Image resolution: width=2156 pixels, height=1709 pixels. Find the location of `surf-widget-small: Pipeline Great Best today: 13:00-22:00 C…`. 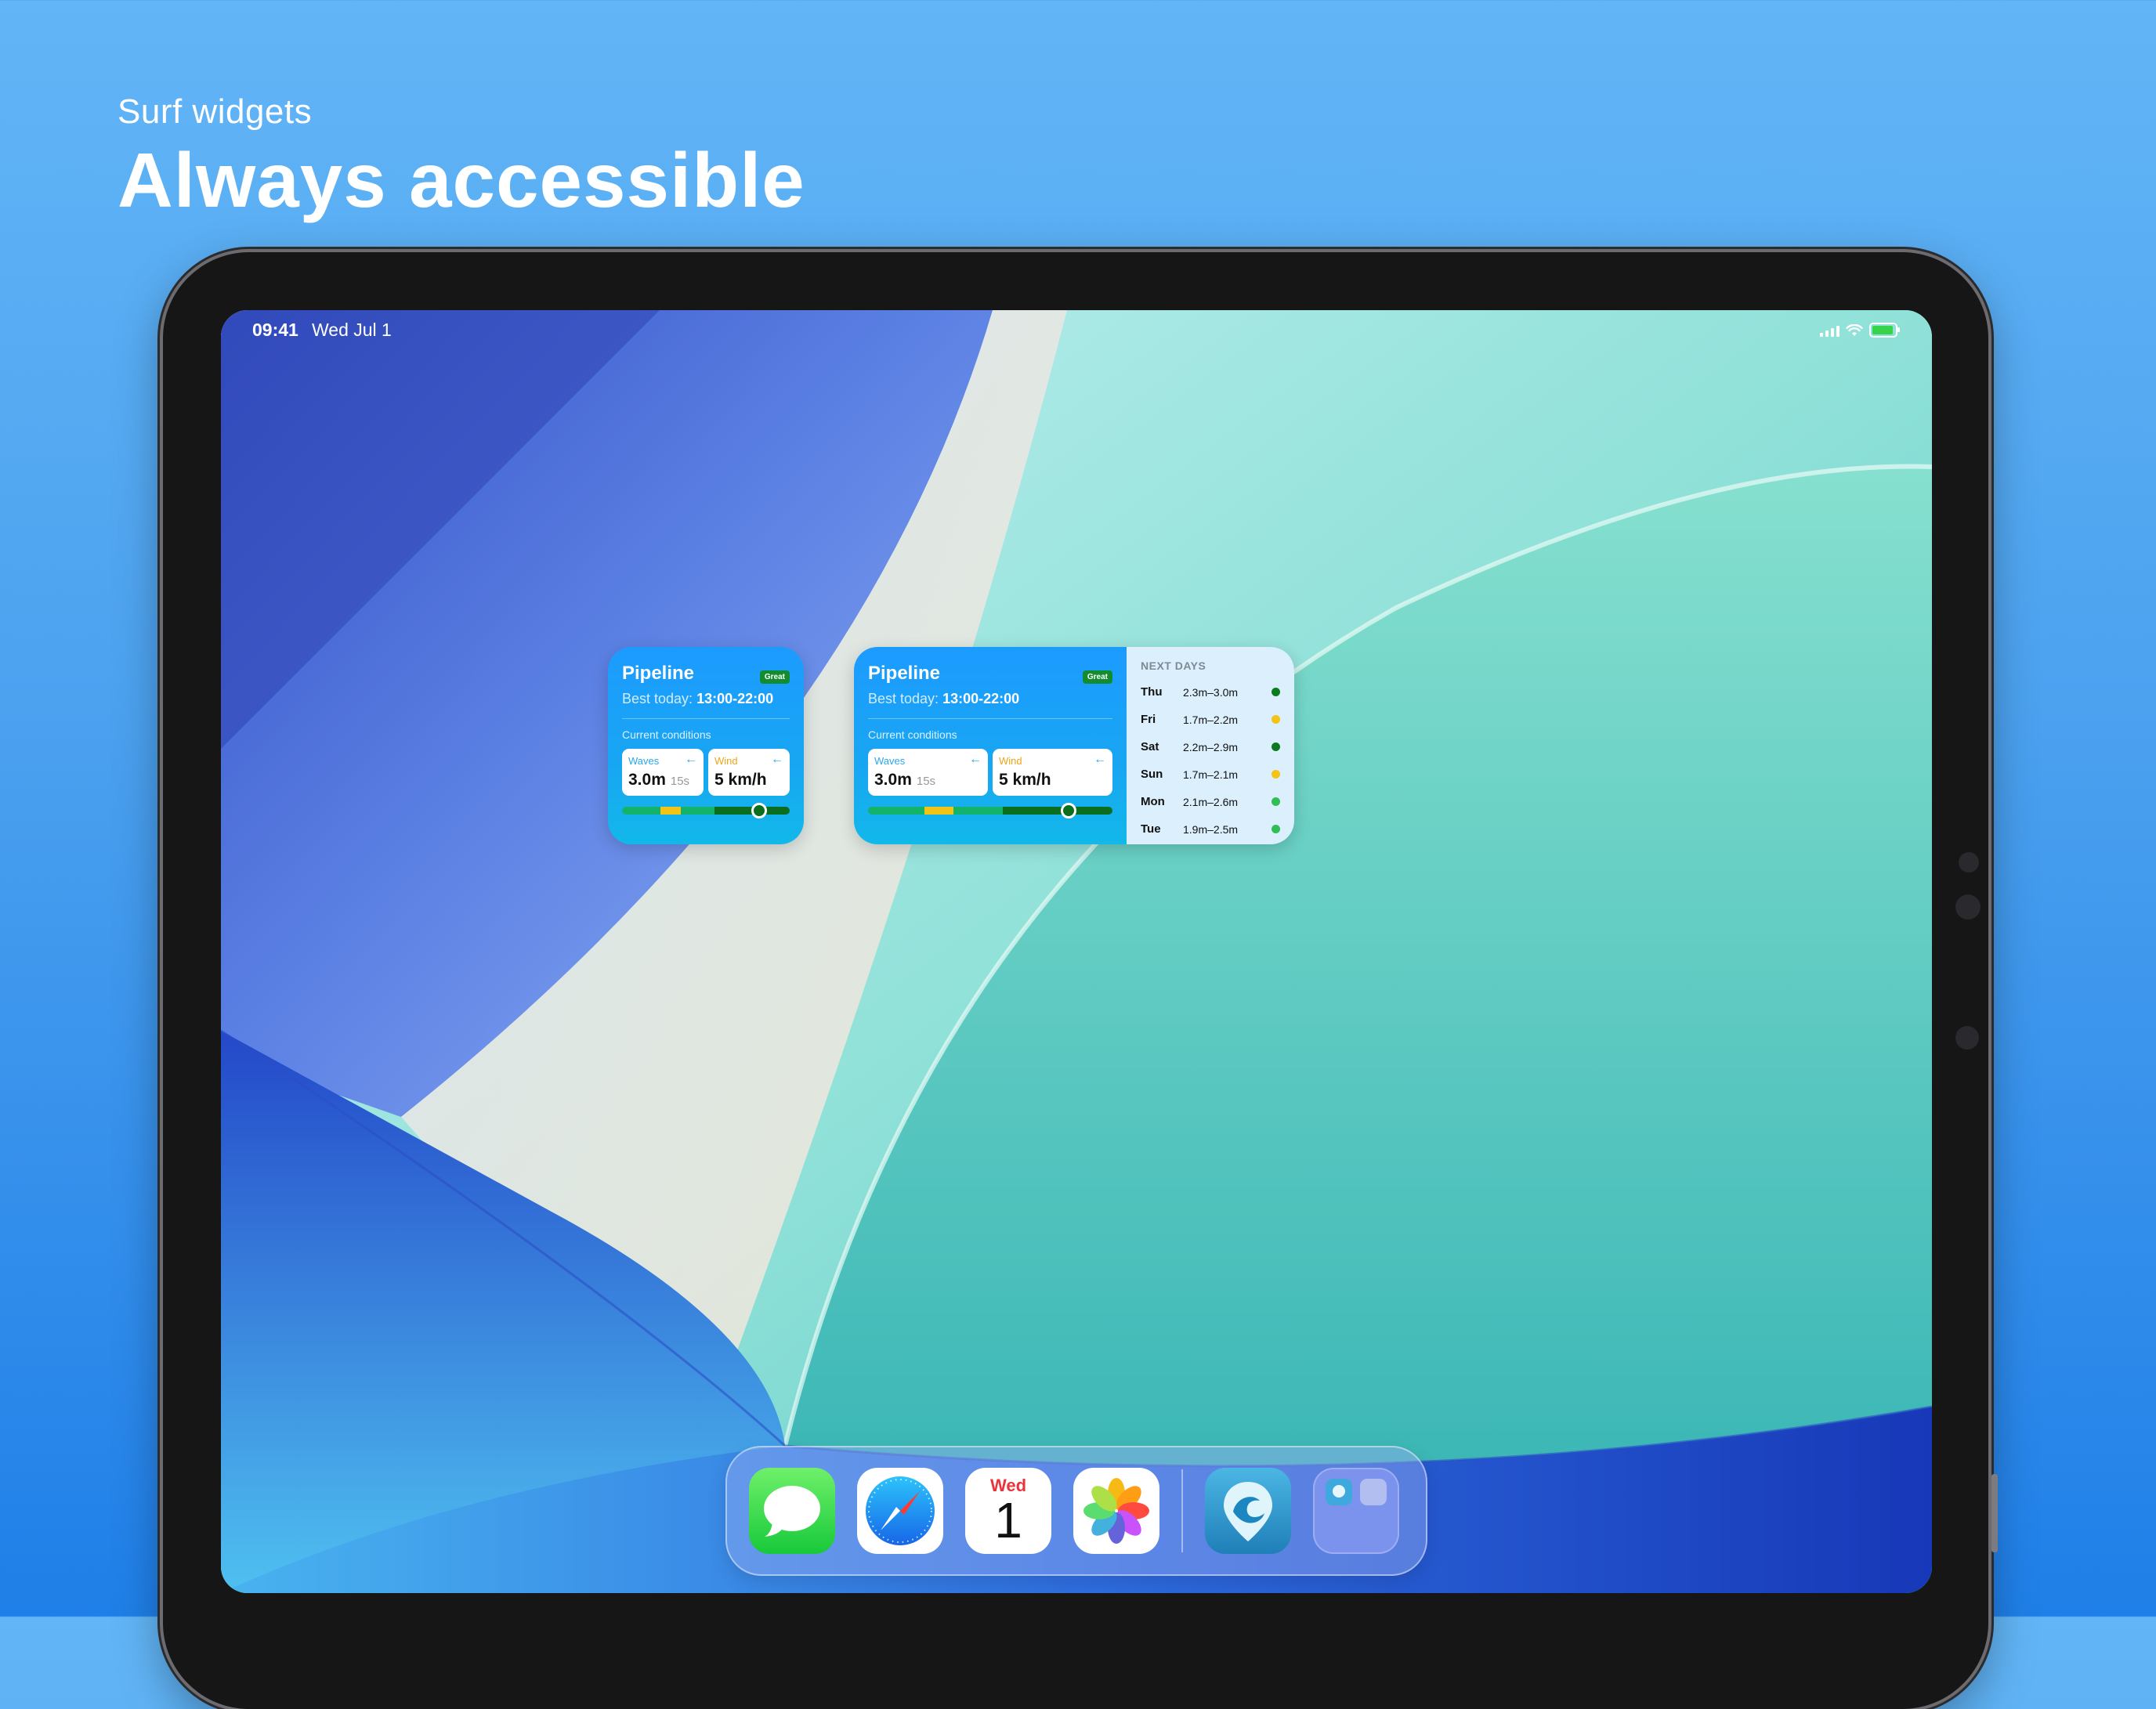

surf-widget-small: Pipeline Great Best today: 13:00-22:00 C… is located at coordinates (706, 745).